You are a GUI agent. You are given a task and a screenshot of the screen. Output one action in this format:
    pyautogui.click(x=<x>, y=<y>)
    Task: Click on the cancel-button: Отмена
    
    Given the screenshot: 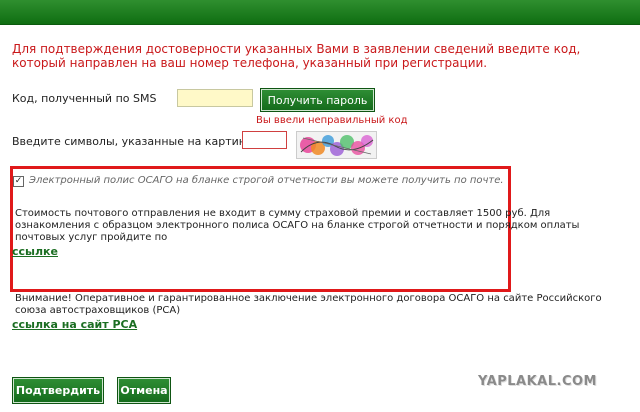 What is the action you would take?
    pyautogui.click(x=144, y=390)
    